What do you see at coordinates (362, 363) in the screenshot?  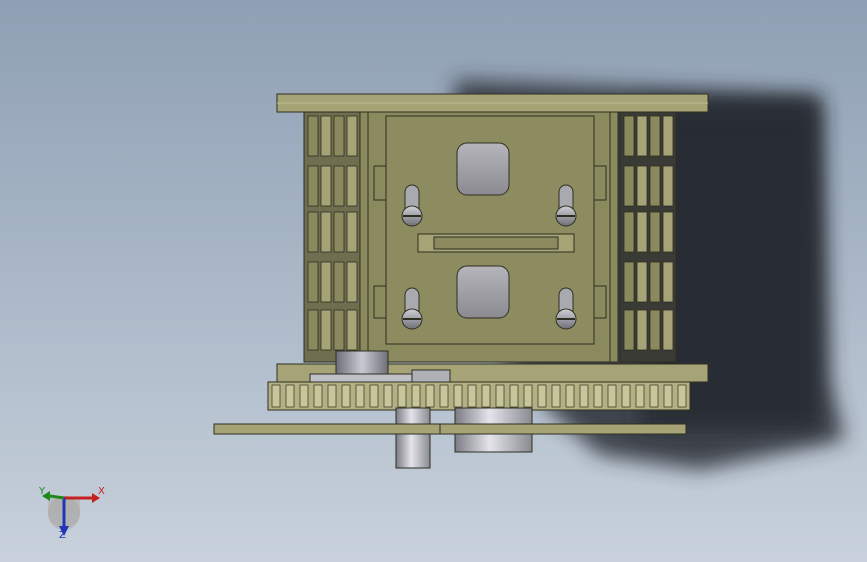 I see `motor-hub` at bounding box center [362, 363].